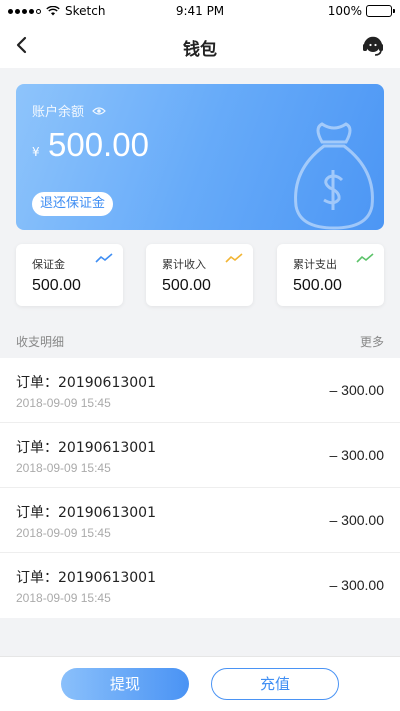 The width and height of the screenshot is (400, 711). What do you see at coordinates (200, 50) in the screenshot?
I see `page-title: 钱包` at bounding box center [200, 50].